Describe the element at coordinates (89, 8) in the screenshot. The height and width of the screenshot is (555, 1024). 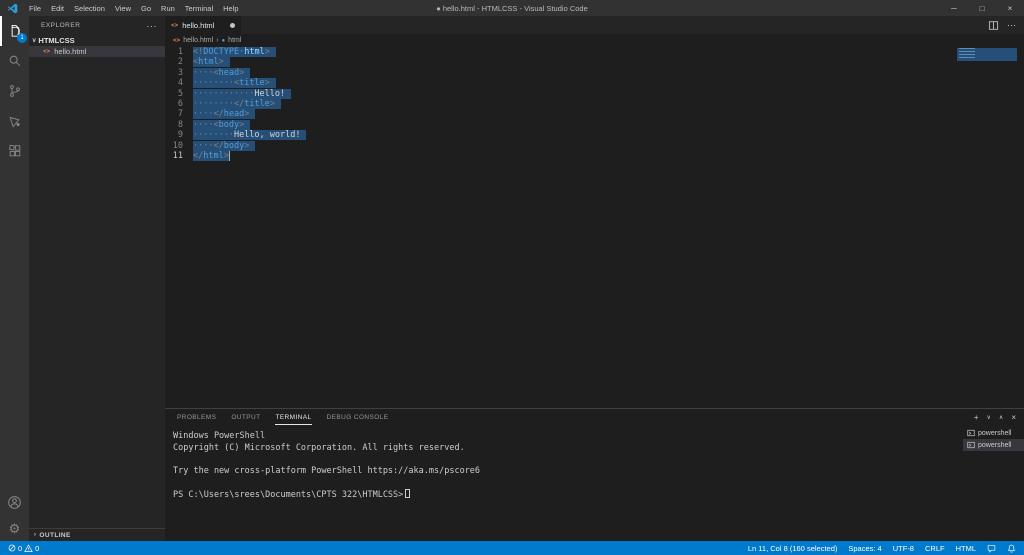
I see `menu-selection: Selection` at that location.